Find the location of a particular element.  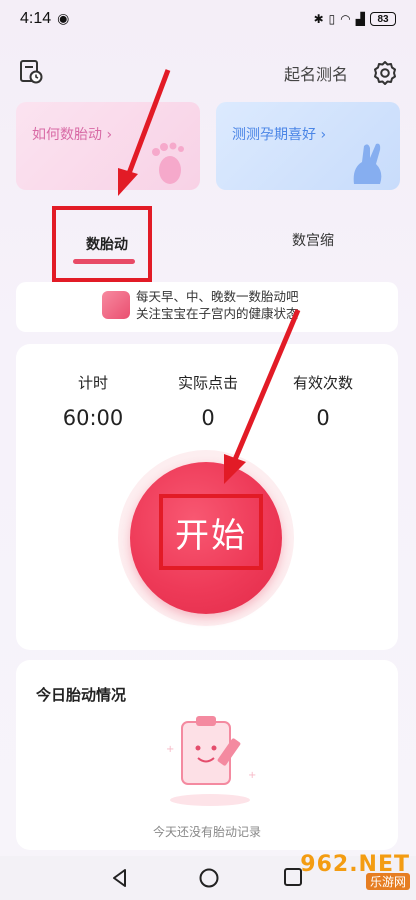

tab-fetal-movement: 数胎动 is located at coordinates (102, 244).